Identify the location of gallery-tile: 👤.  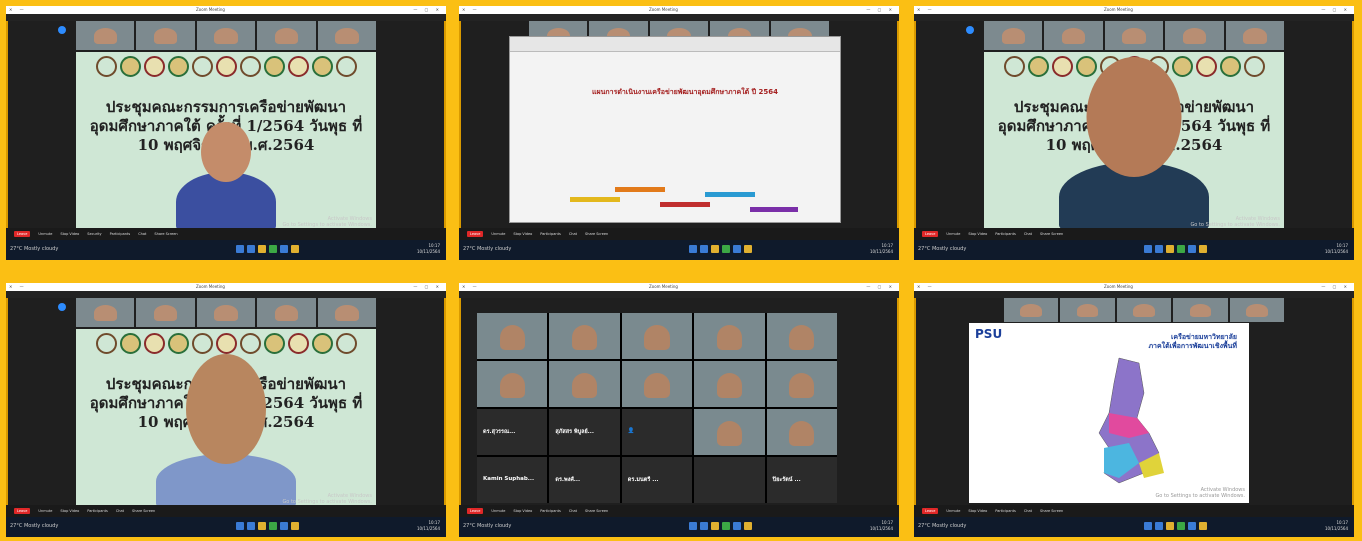
(657, 432).